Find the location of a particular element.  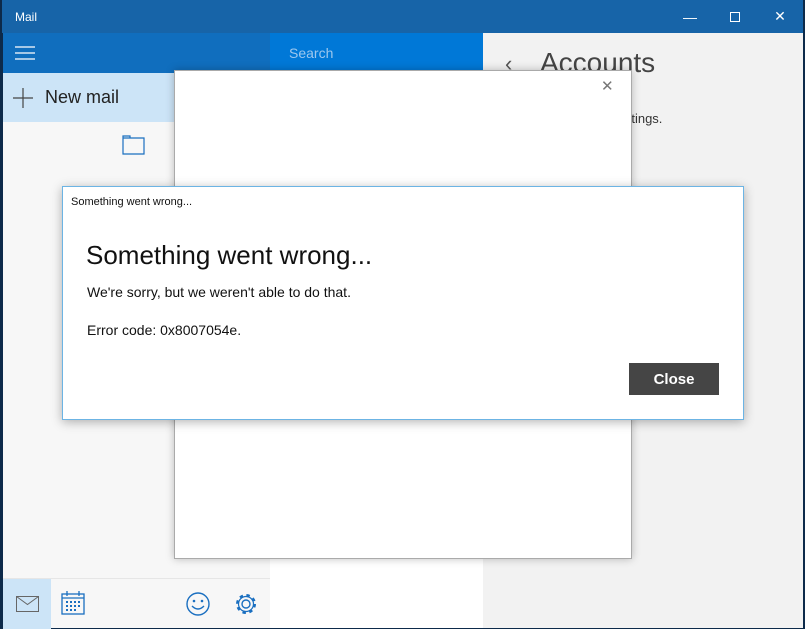

close-button: Close is located at coordinates (674, 379).